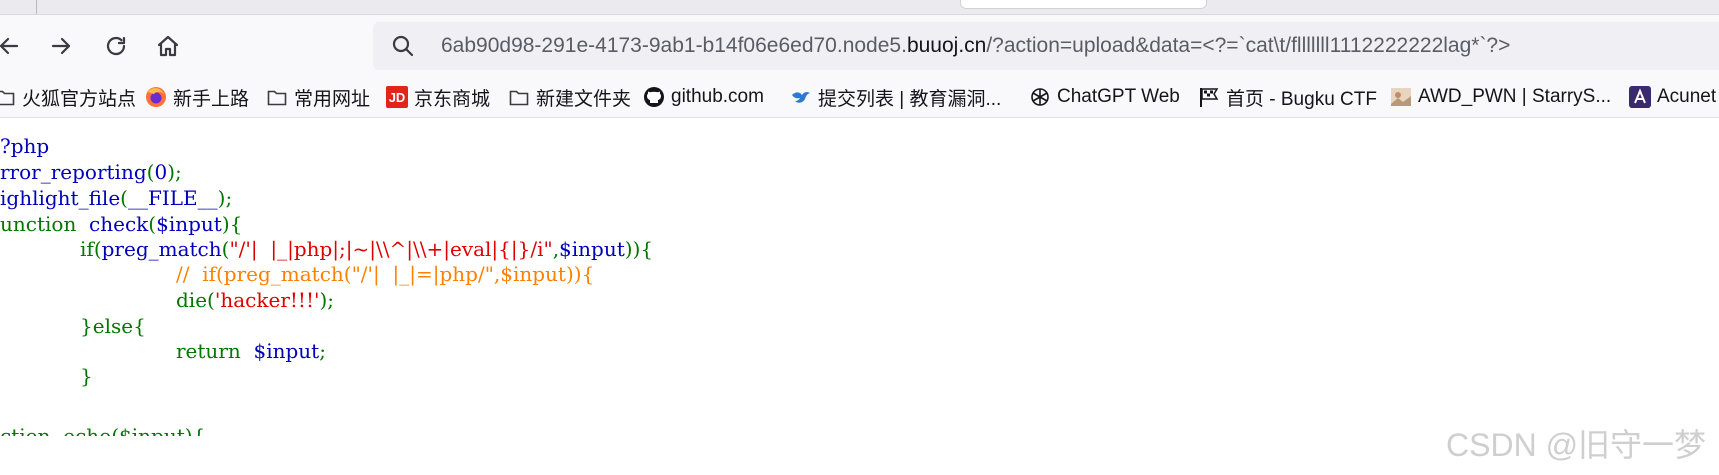 The image size is (1719, 475). I want to click on bookmark-item: 新手上路, so click(197, 97).